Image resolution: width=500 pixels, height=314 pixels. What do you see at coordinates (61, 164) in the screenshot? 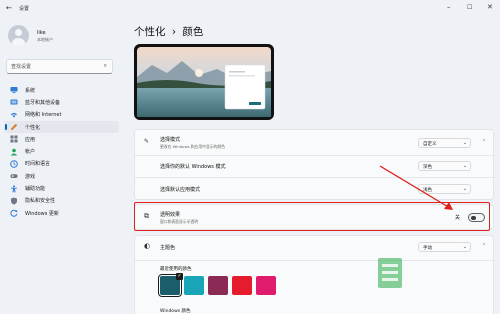
I see `sidebar-item-time-language: 时间和语言` at bounding box center [61, 164].